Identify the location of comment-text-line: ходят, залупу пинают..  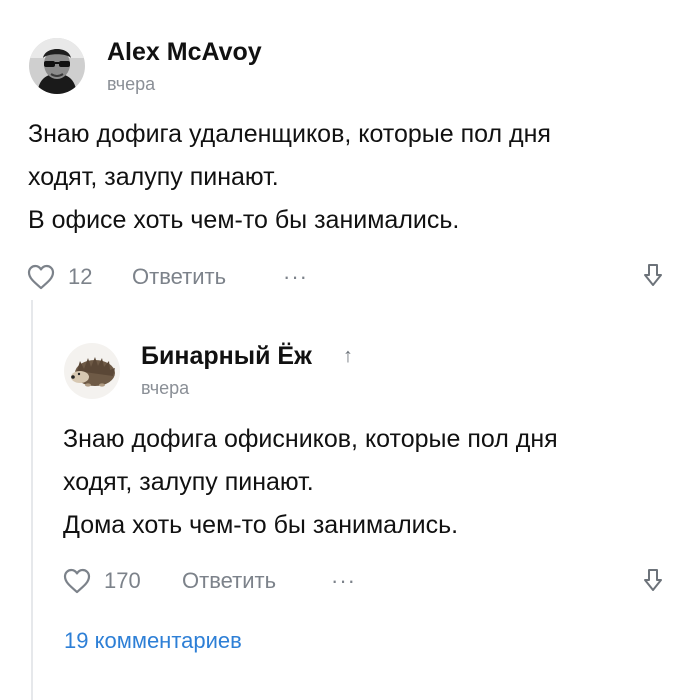
(153, 177).